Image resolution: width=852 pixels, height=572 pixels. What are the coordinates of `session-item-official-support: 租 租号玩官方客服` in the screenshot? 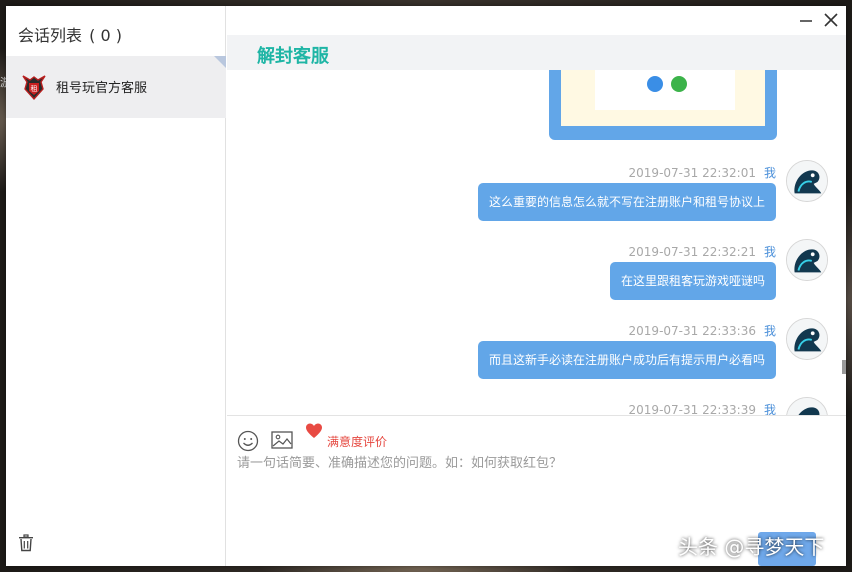 It's located at (116, 87).